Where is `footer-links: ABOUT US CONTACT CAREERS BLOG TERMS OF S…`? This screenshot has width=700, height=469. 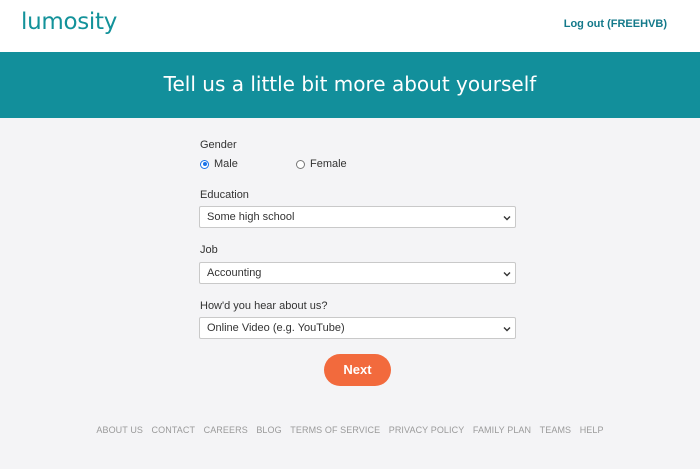 footer-links: ABOUT US CONTACT CAREERS BLOG TERMS OF S… is located at coordinates (350, 430).